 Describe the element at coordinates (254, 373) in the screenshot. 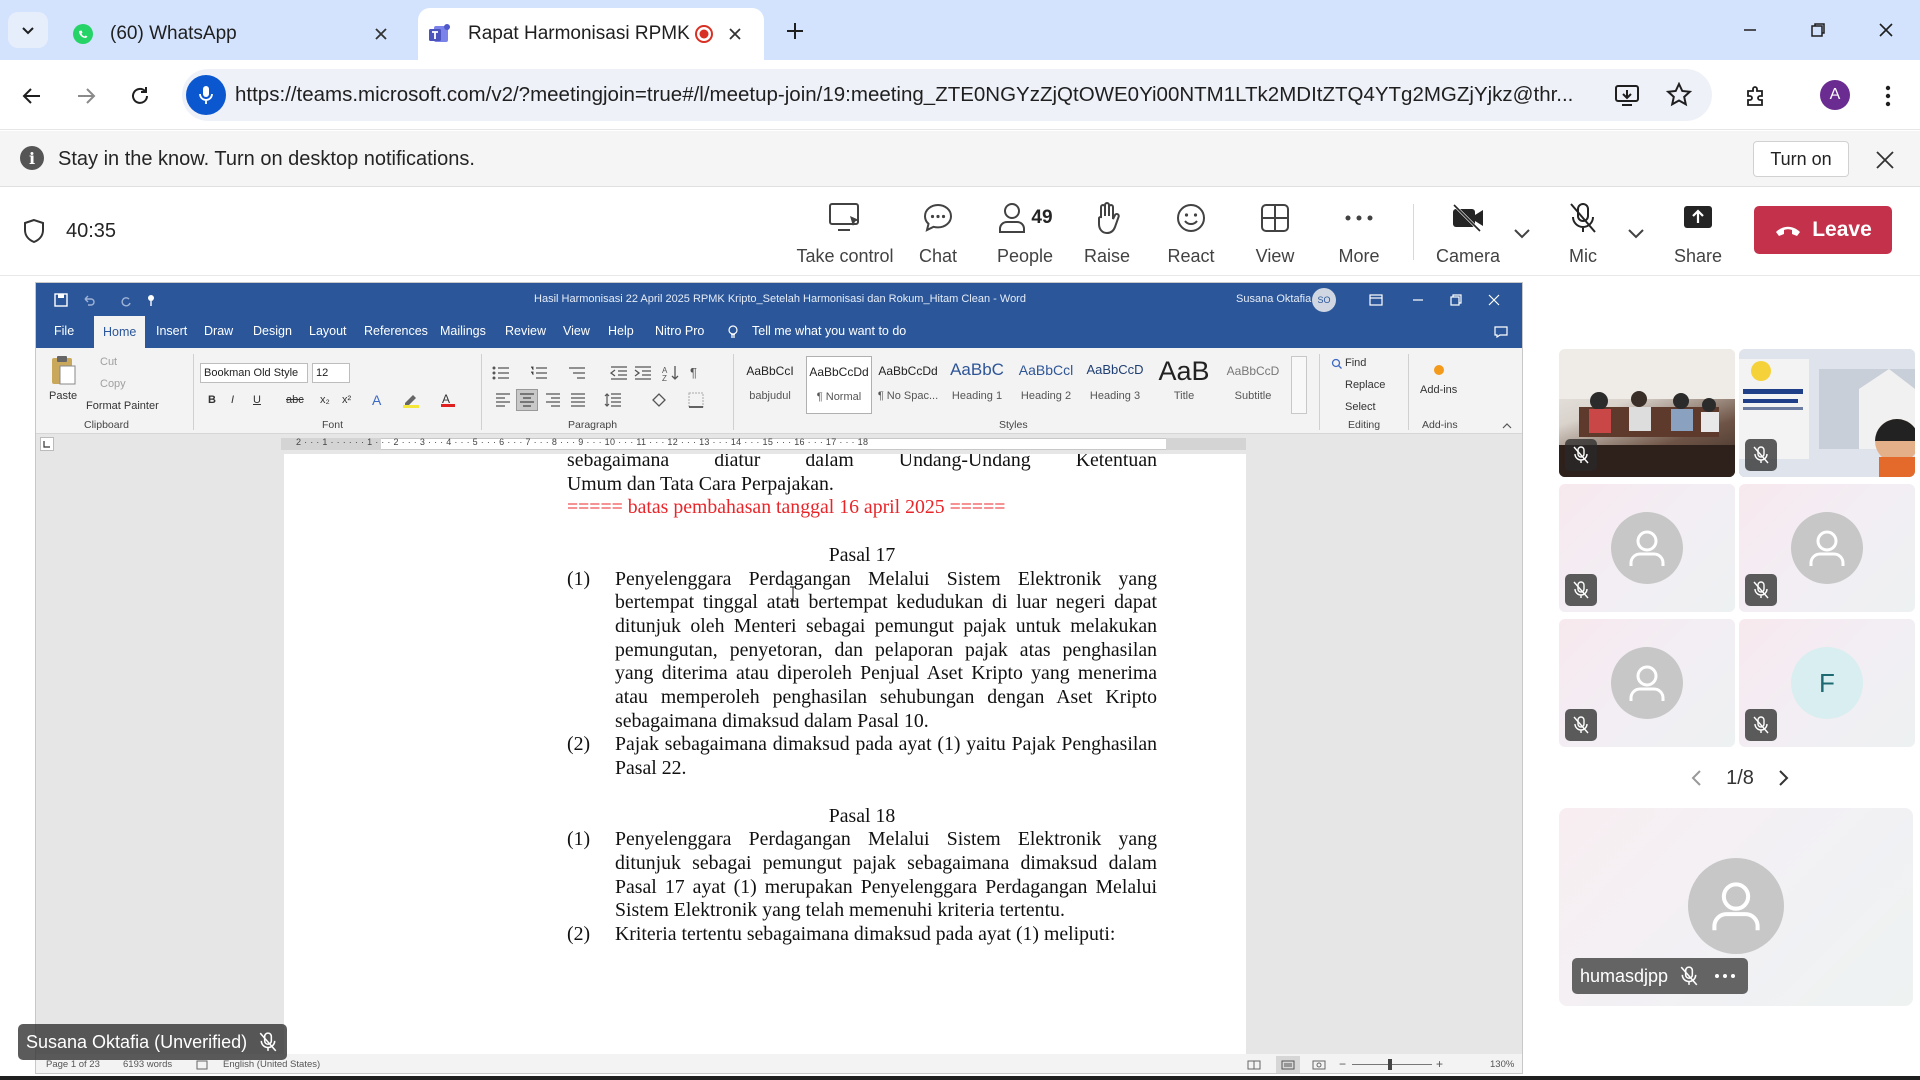

I see `font-name-box: Bookman Old Style` at that location.